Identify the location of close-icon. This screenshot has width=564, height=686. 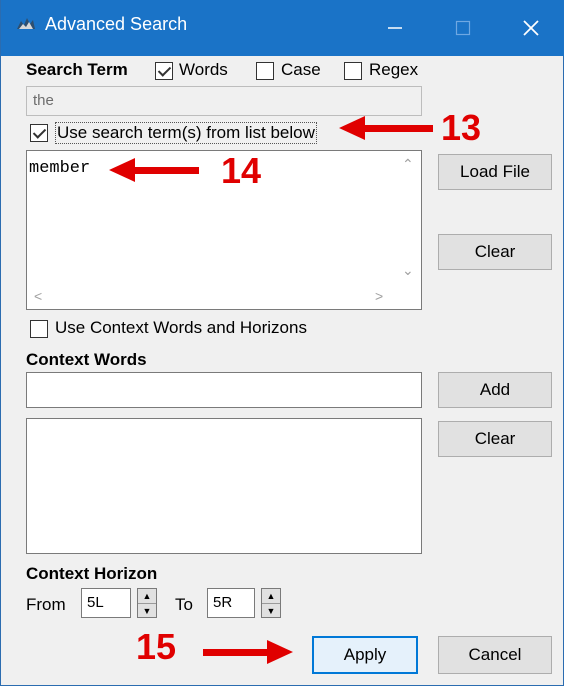
(531, 28).